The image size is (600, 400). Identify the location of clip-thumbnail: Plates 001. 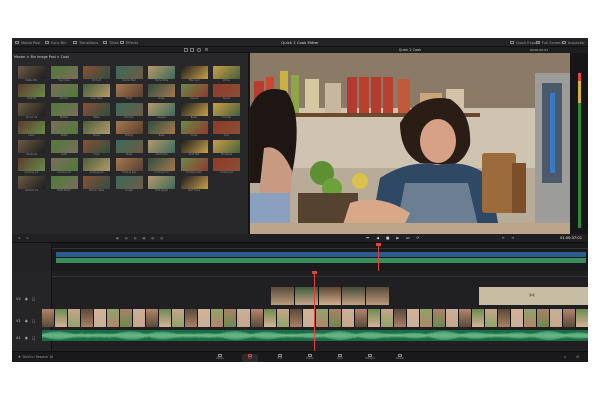
(31, 74).